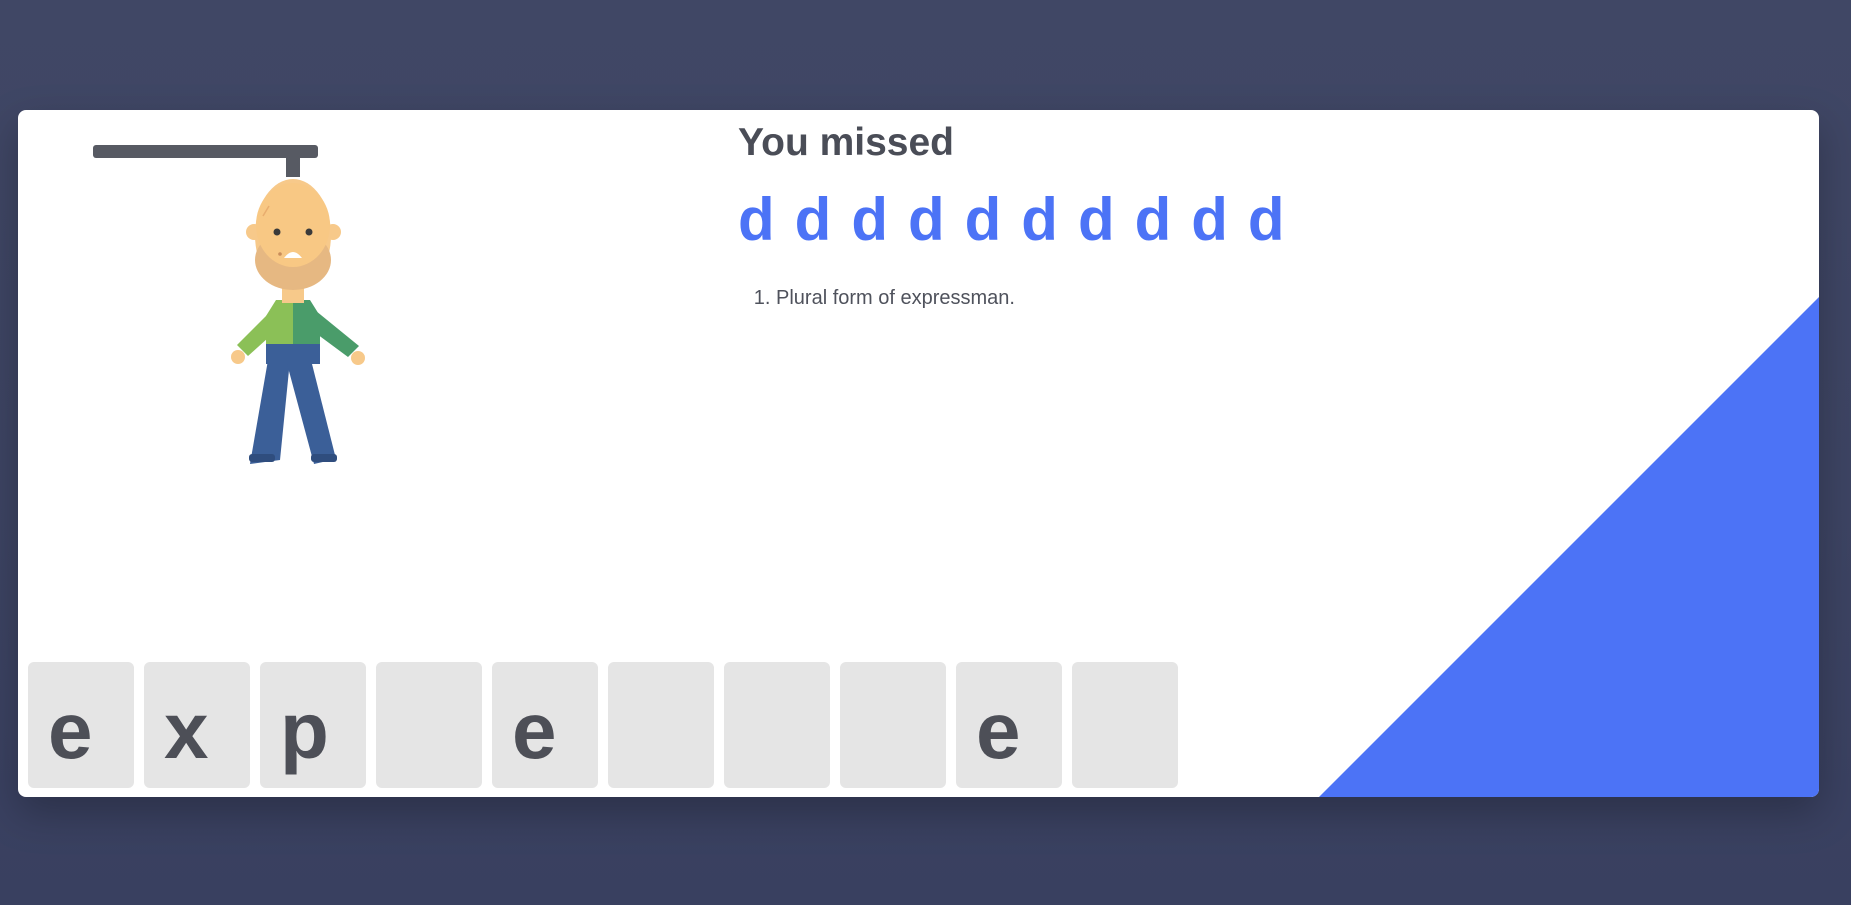 The image size is (1851, 905). Describe the element at coordinates (1107, 298) in the screenshot. I see `hint-item: Plural form of expressman.` at that location.